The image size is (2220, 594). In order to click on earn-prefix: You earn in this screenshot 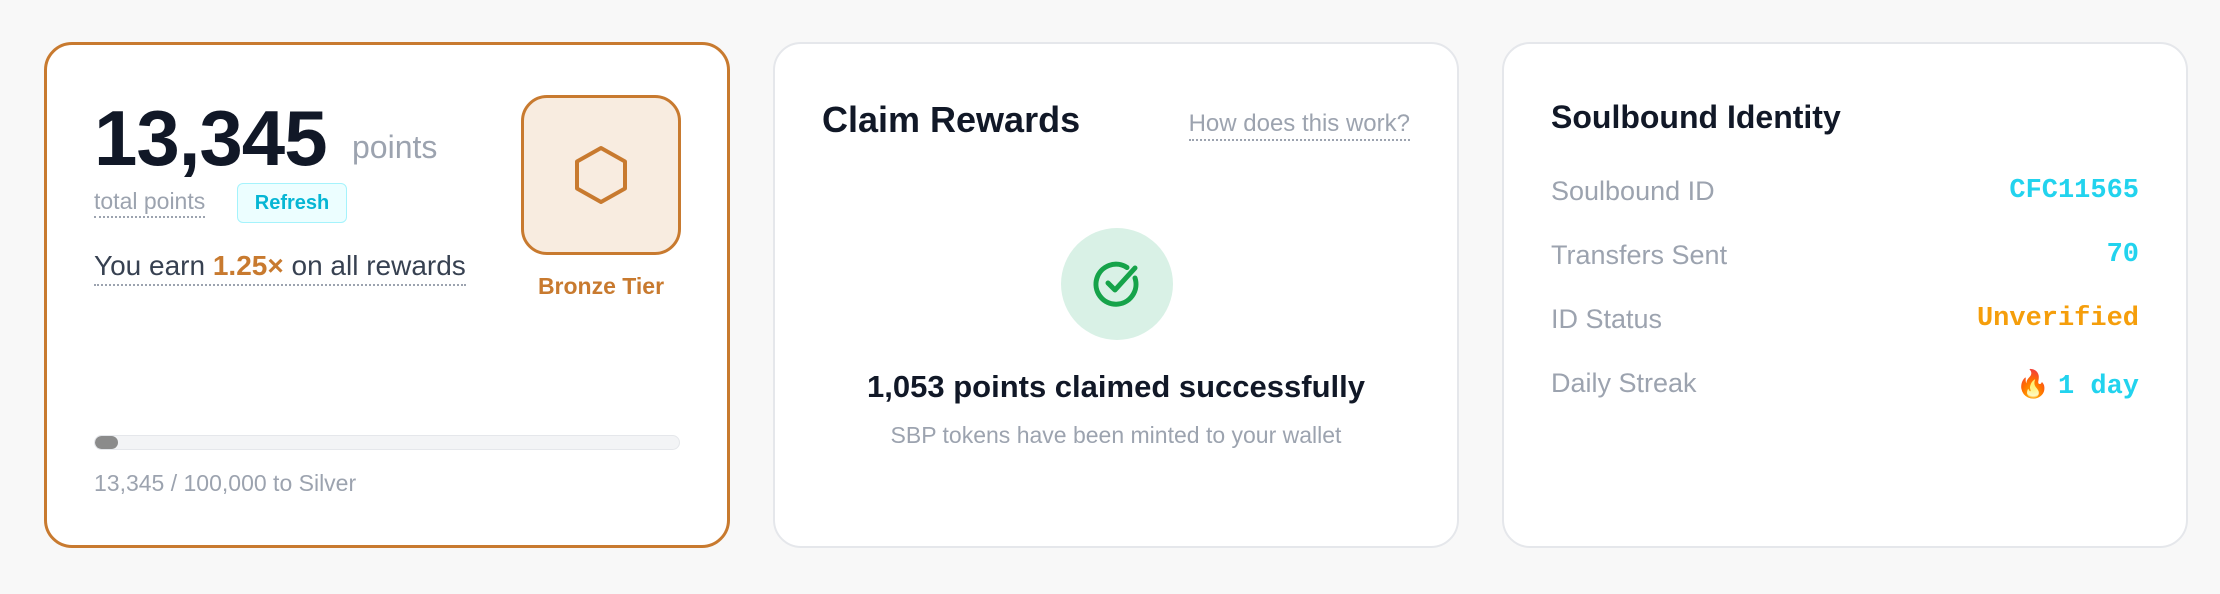, I will do `click(153, 265)`.